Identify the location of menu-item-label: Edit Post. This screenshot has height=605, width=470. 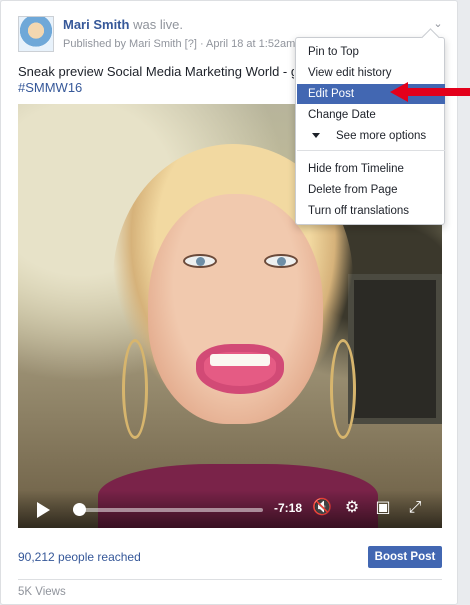
(331, 94).